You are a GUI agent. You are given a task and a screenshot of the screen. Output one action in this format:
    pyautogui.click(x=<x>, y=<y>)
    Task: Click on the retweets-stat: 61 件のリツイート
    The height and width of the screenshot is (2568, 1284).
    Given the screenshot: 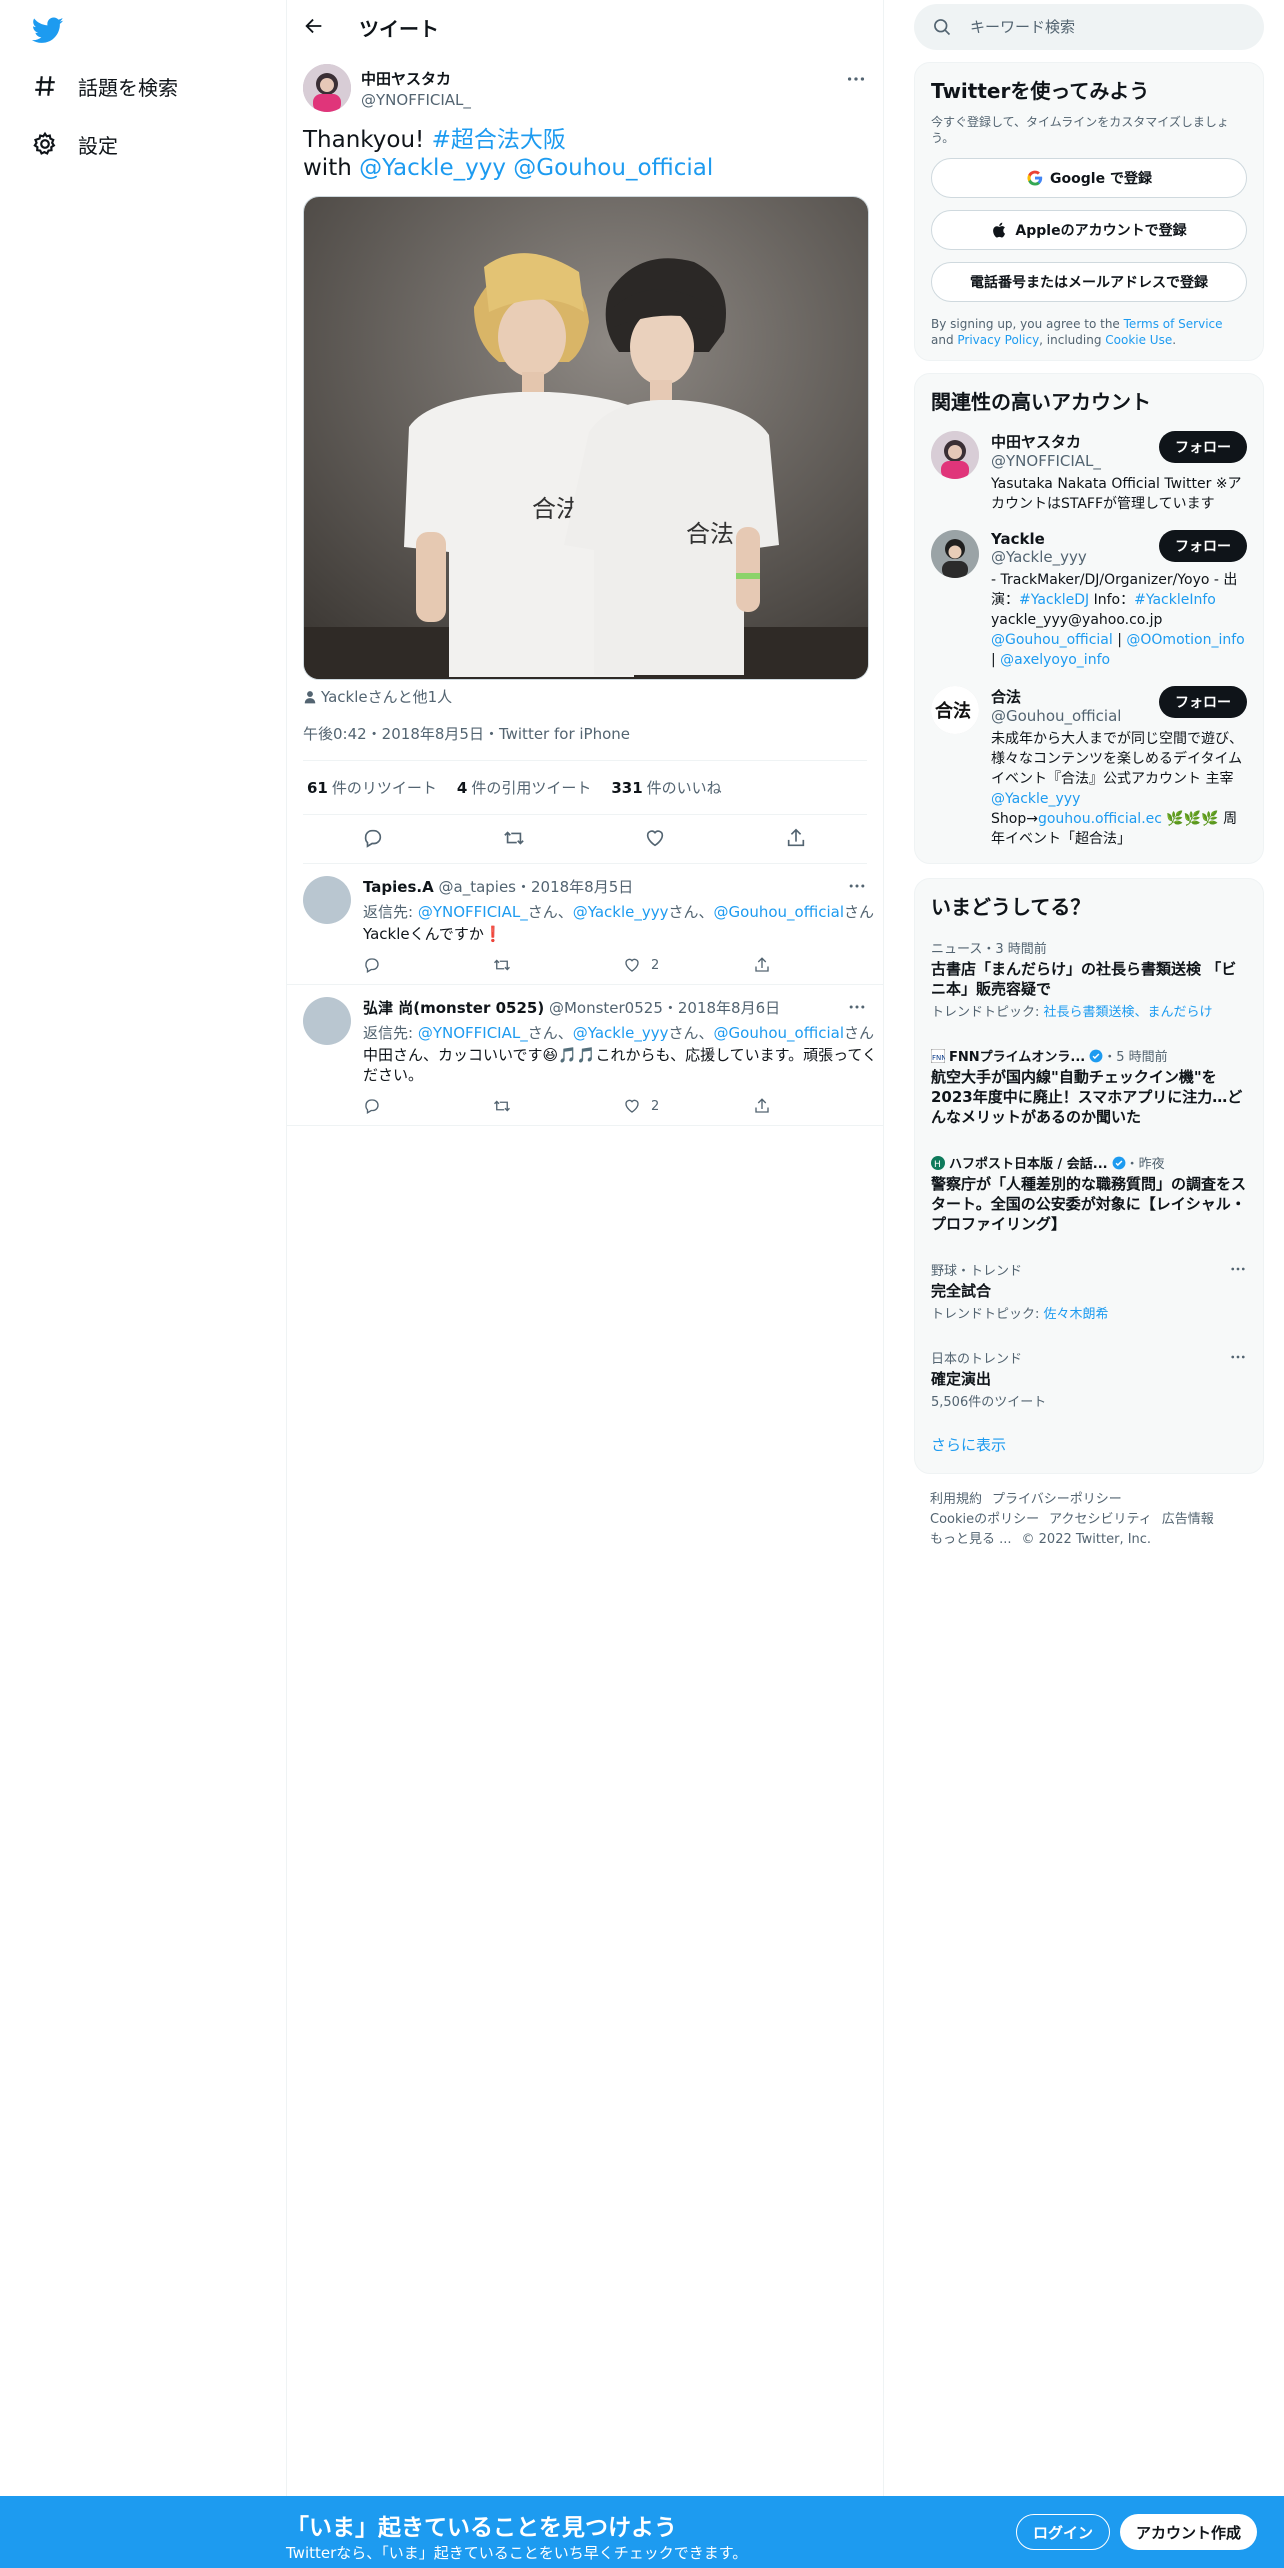 What is the action you would take?
    pyautogui.click(x=372, y=787)
    